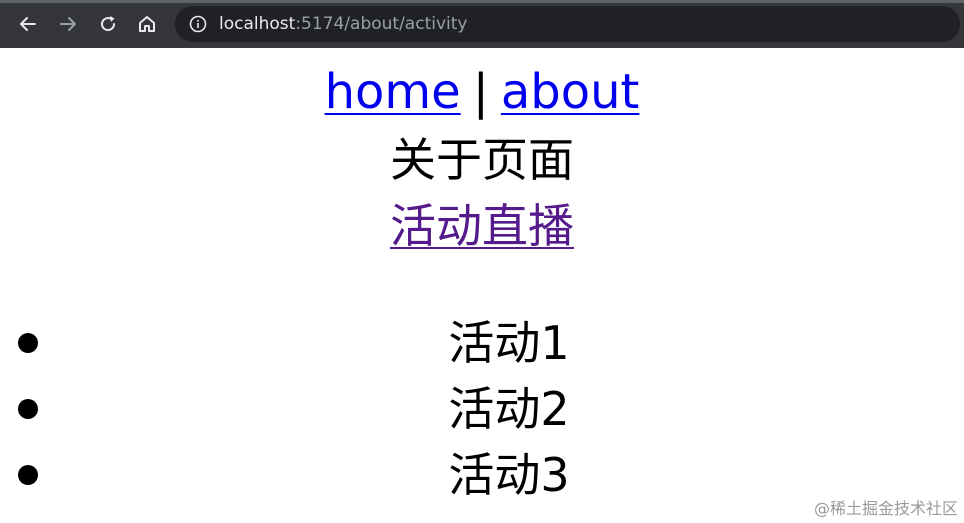 Image resolution: width=964 pixels, height=523 pixels. I want to click on home-button, so click(147, 24).